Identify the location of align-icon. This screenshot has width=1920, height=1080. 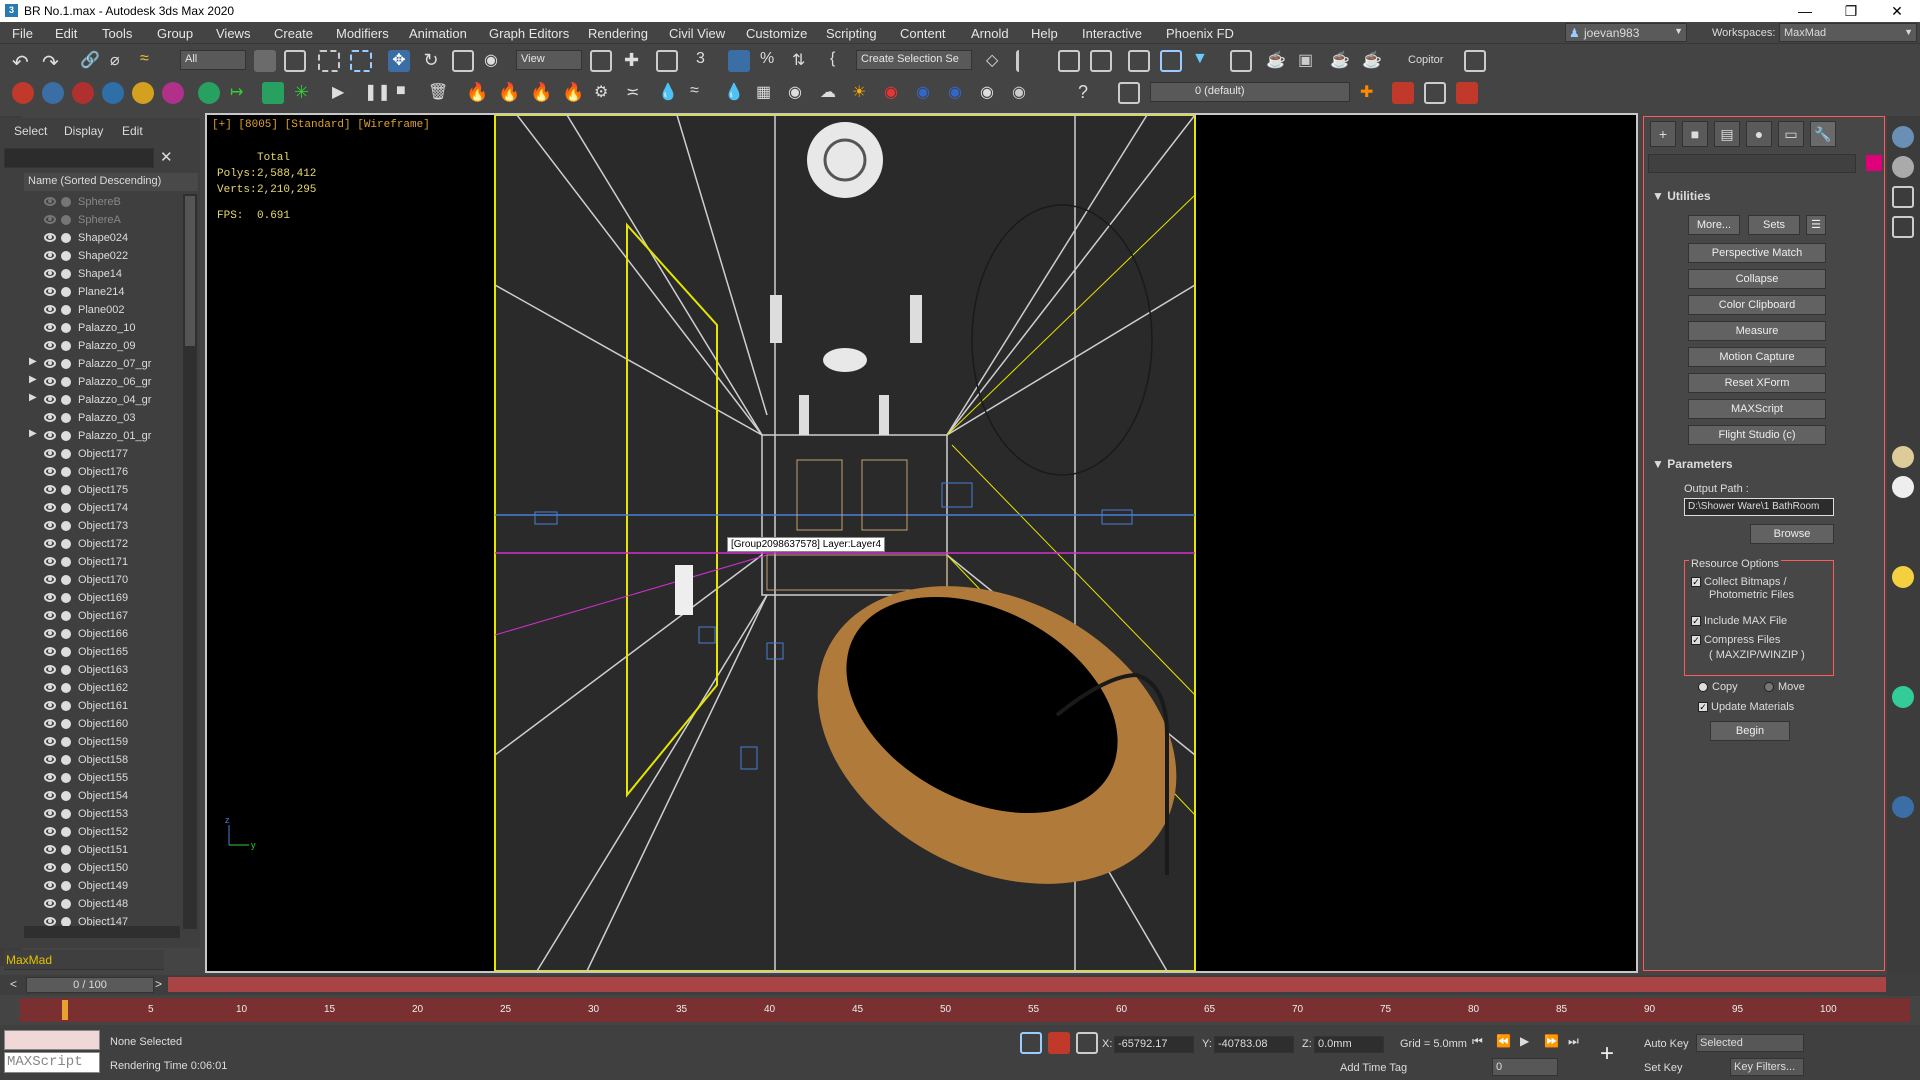
(1027, 61).